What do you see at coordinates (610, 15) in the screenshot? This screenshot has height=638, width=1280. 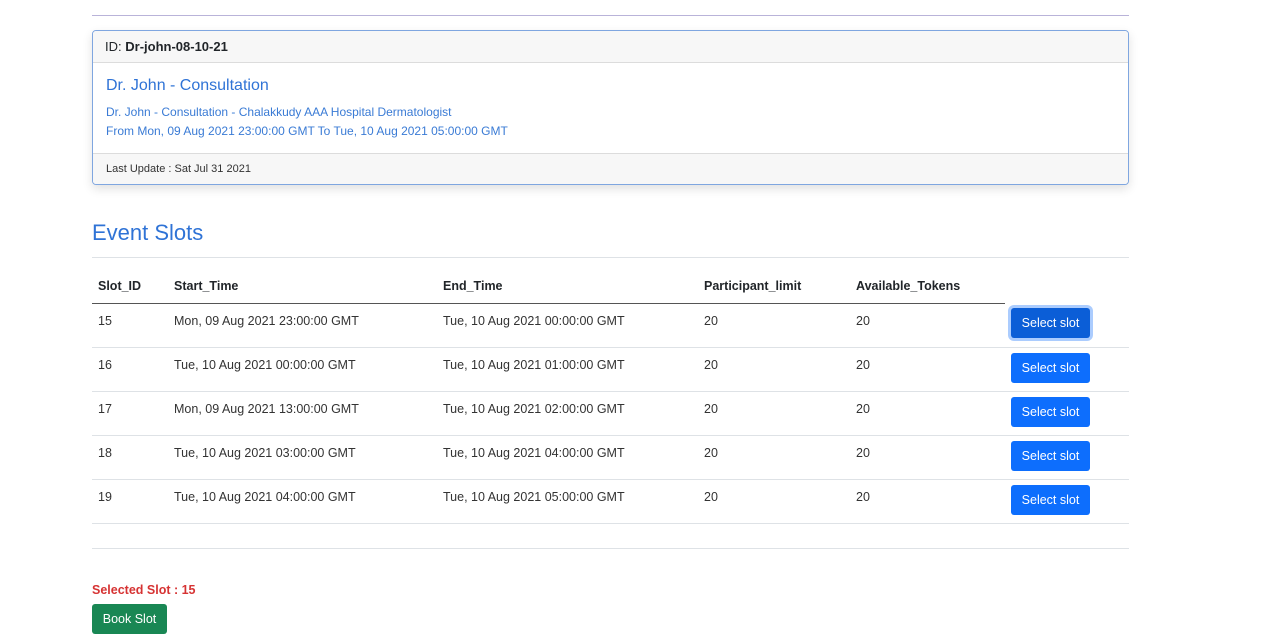 I see `top-divider` at bounding box center [610, 15].